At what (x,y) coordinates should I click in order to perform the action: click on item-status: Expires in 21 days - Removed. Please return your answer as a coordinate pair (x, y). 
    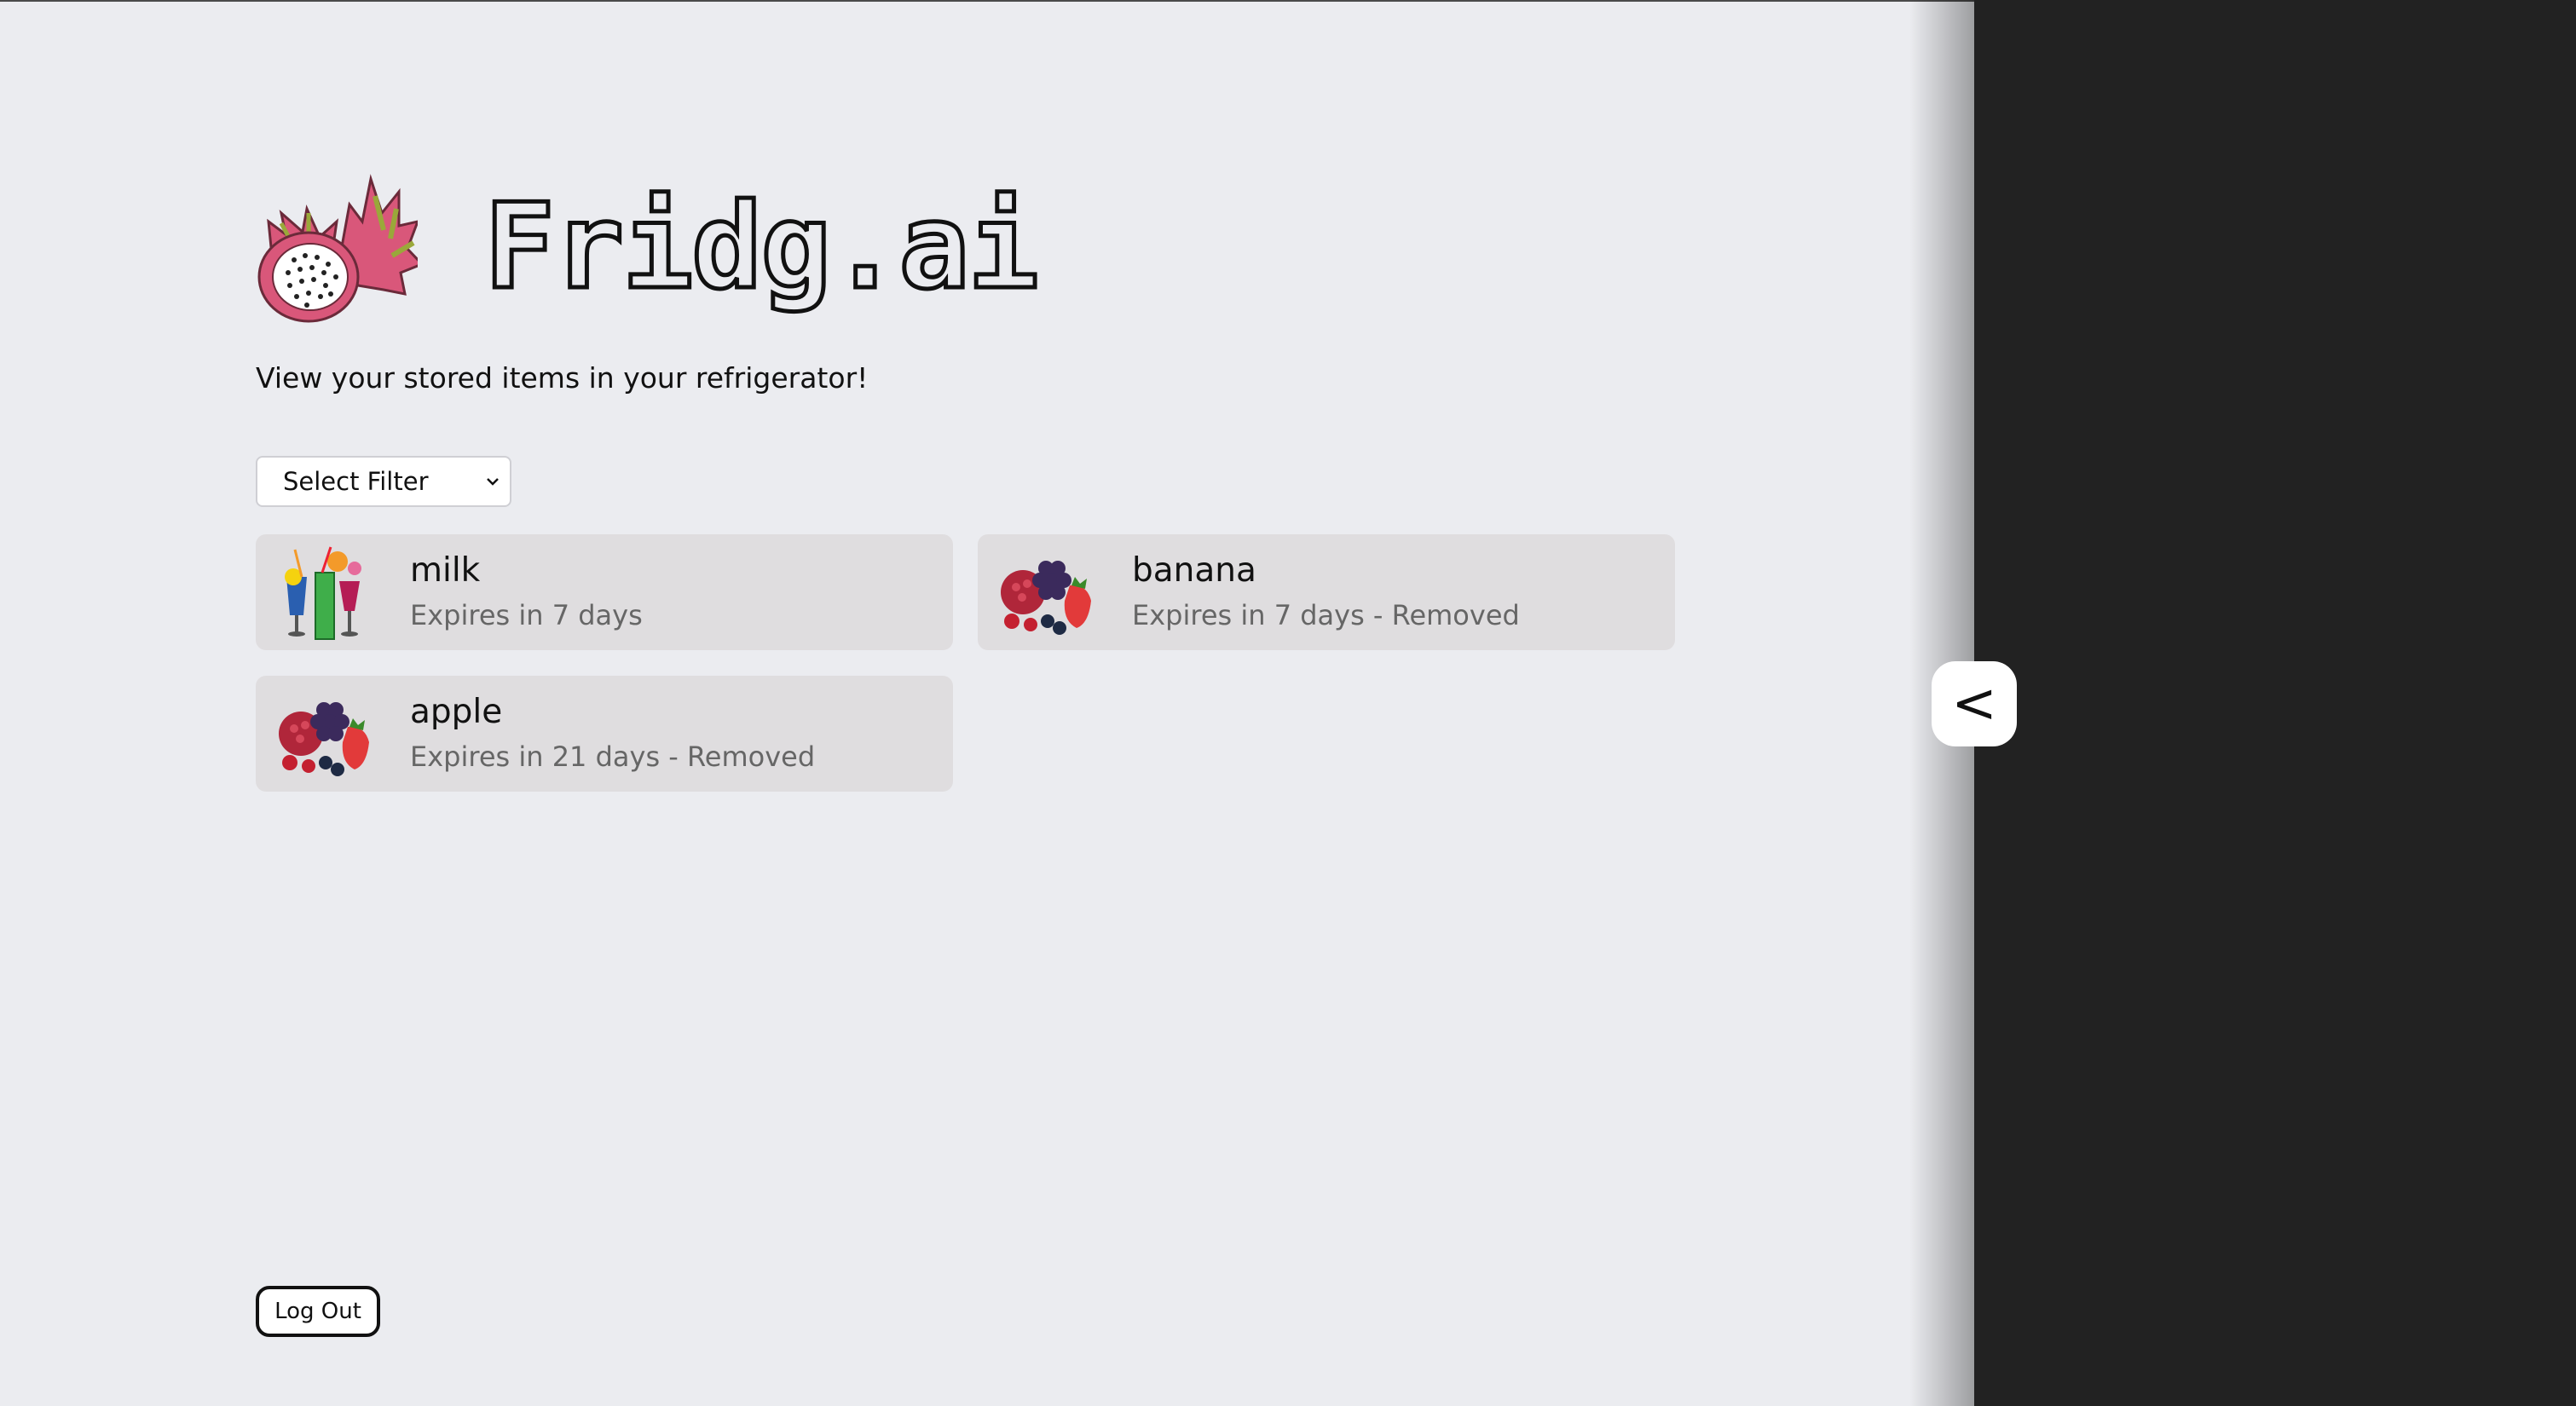
    Looking at the image, I should click on (613, 756).